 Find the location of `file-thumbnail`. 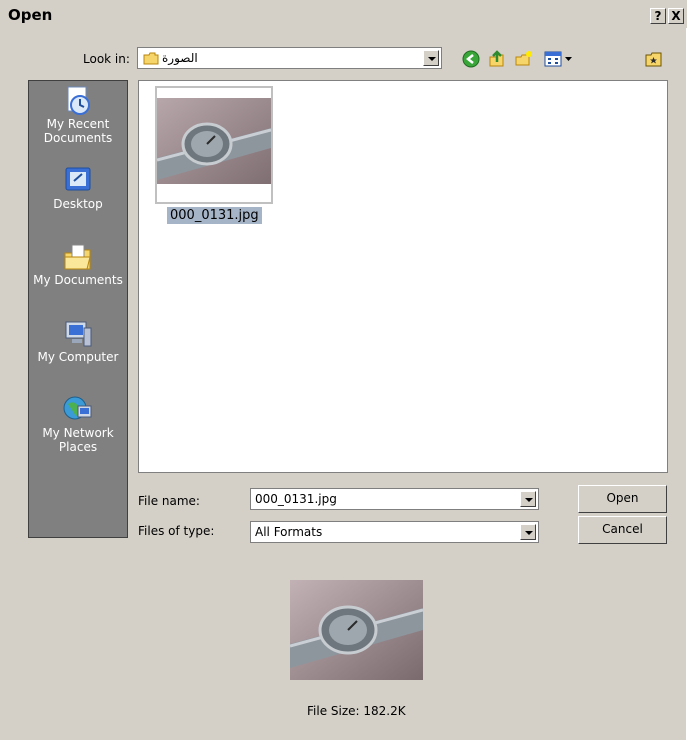

file-thumbnail is located at coordinates (214, 145).